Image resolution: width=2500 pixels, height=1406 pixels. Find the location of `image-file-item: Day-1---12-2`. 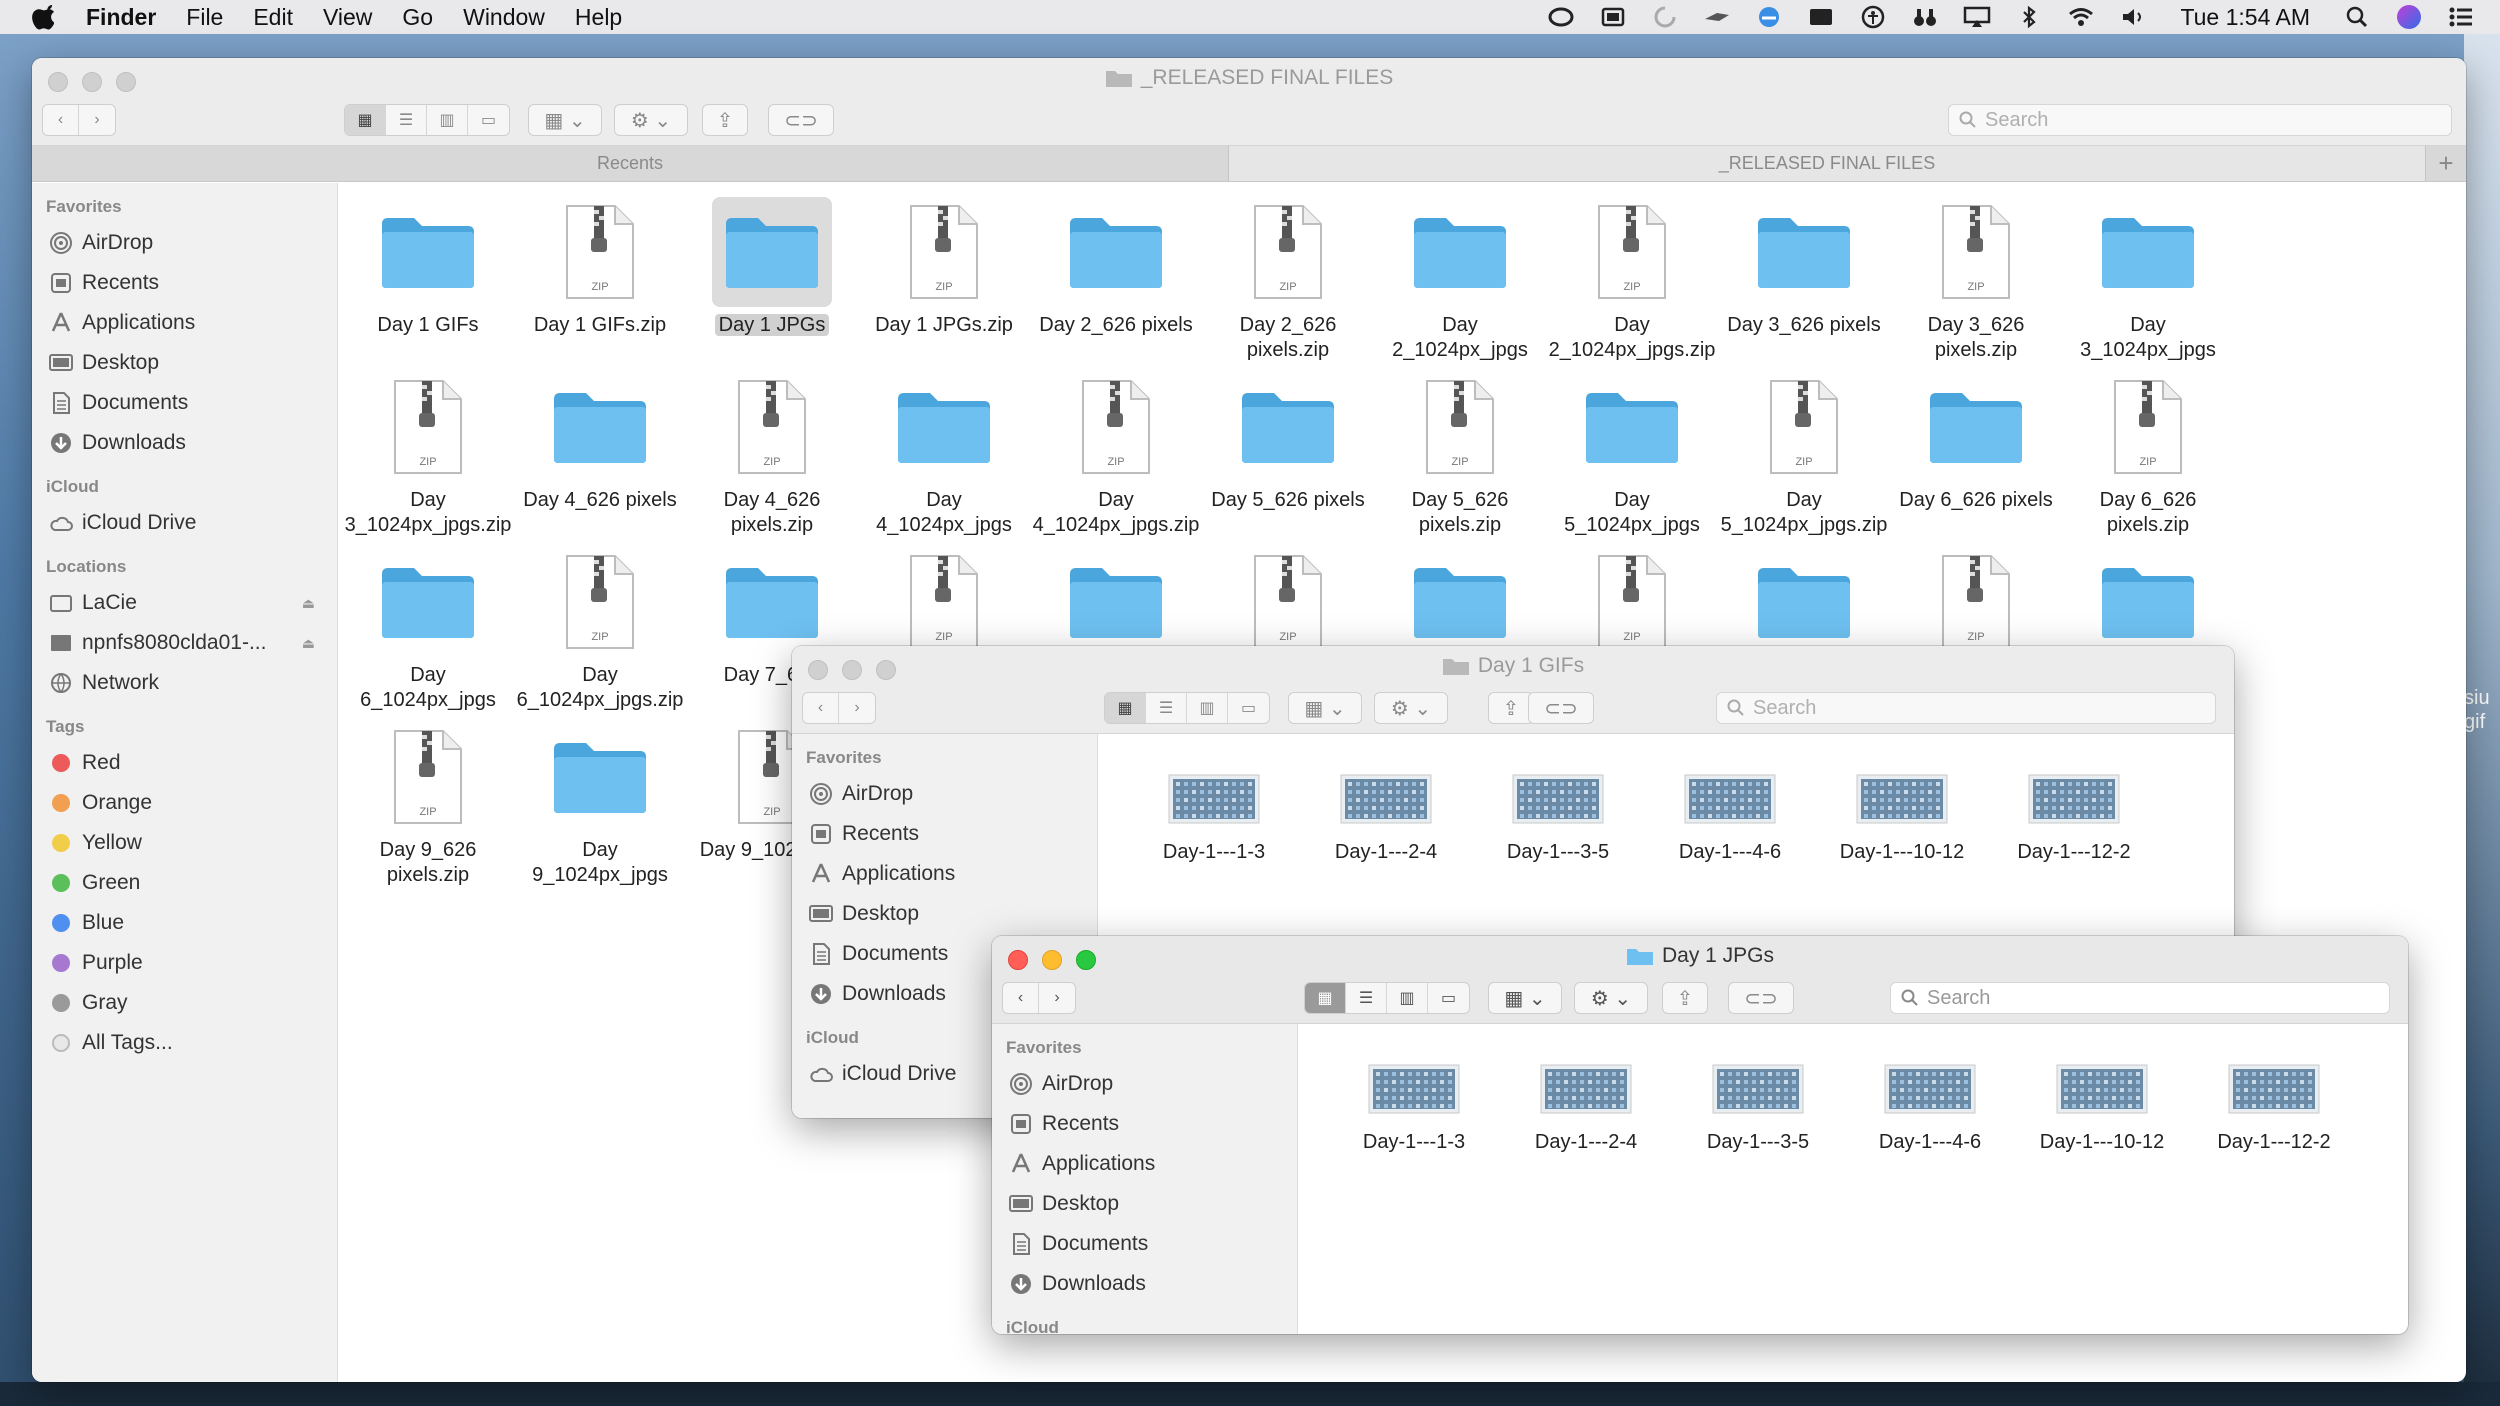

image-file-item: Day-1---12-2 is located at coordinates (2274, 1104).